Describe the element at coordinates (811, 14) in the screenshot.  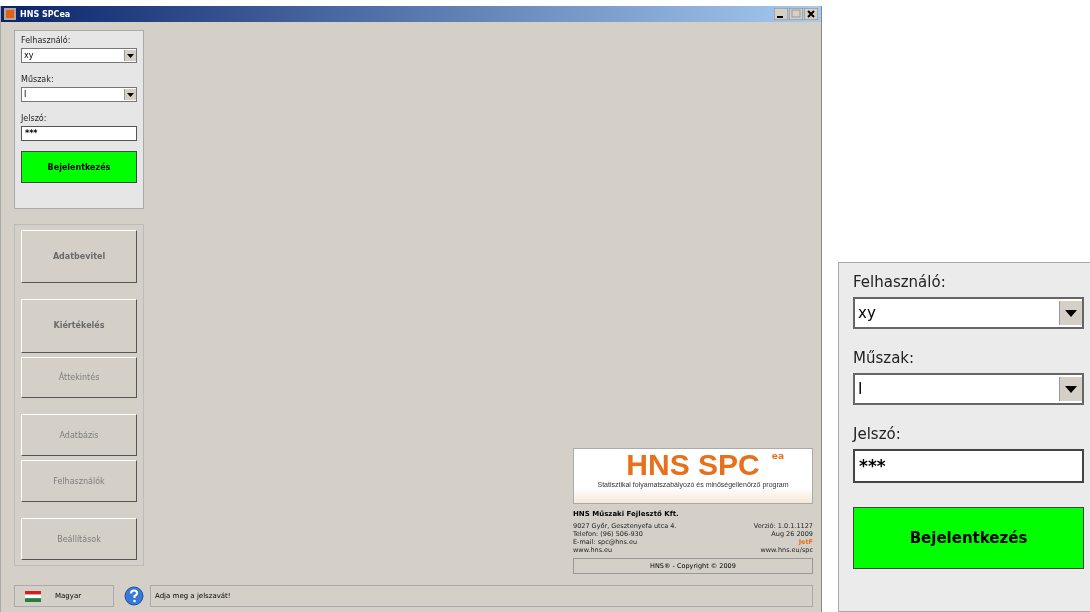
I see `close-icon` at that location.